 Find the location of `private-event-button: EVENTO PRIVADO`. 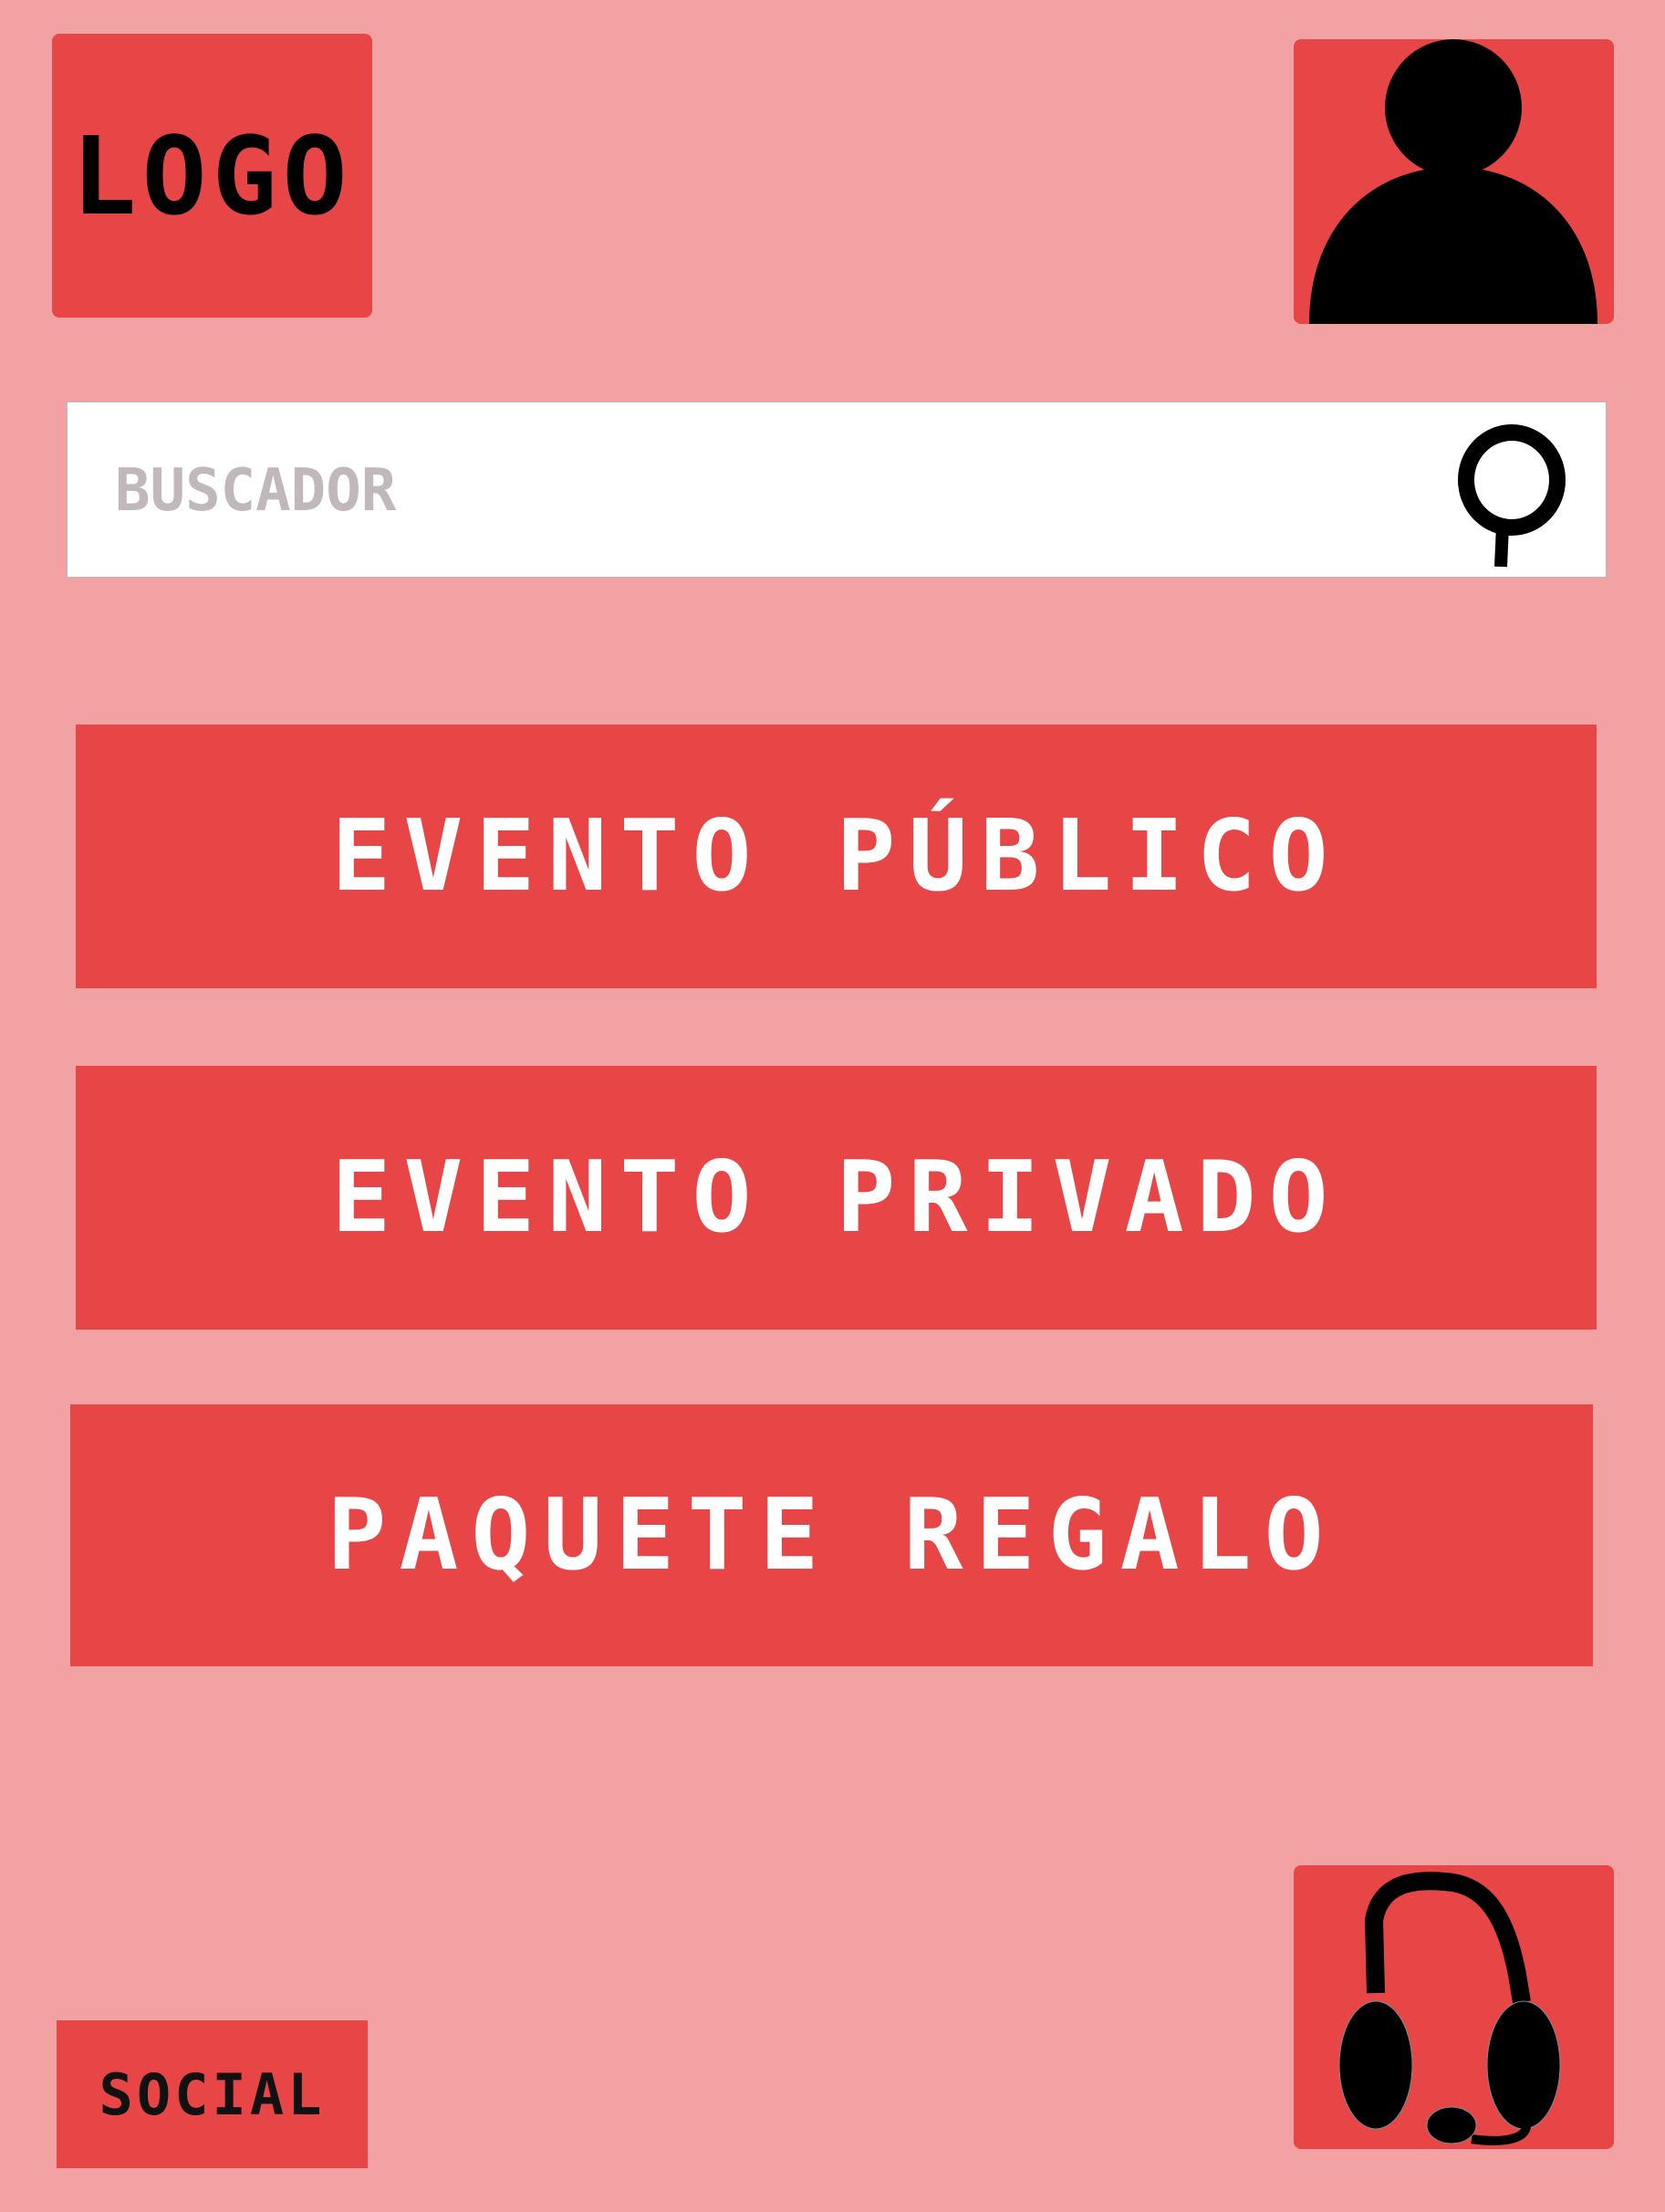

private-event-button: EVENTO PRIVADO is located at coordinates (837, 1198).